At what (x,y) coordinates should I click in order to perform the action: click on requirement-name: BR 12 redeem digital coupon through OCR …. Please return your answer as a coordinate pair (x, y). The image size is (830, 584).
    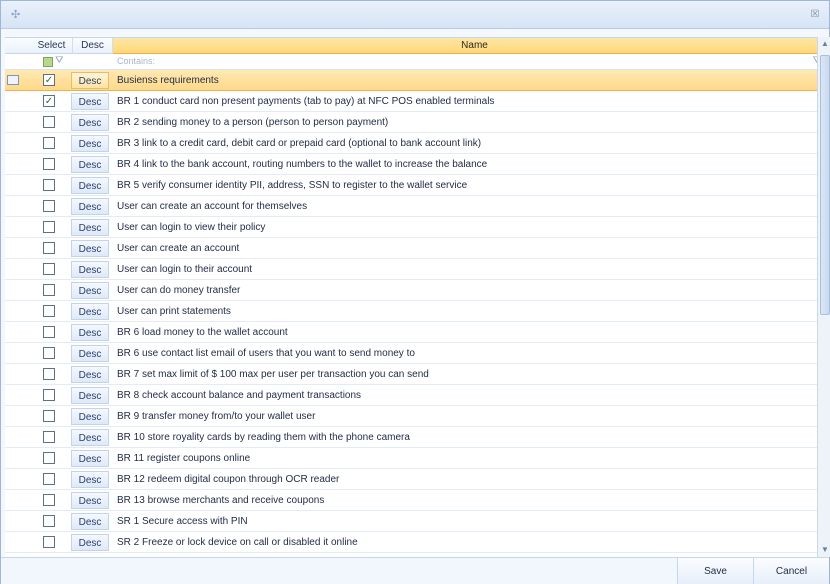
    Looking at the image, I should click on (228, 479).